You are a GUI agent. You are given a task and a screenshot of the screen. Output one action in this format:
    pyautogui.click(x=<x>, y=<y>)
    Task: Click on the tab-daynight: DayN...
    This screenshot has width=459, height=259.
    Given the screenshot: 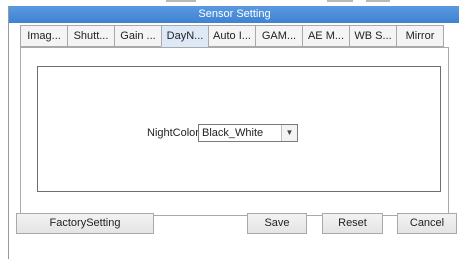 What is the action you would take?
    pyautogui.click(x=185, y=36)
    